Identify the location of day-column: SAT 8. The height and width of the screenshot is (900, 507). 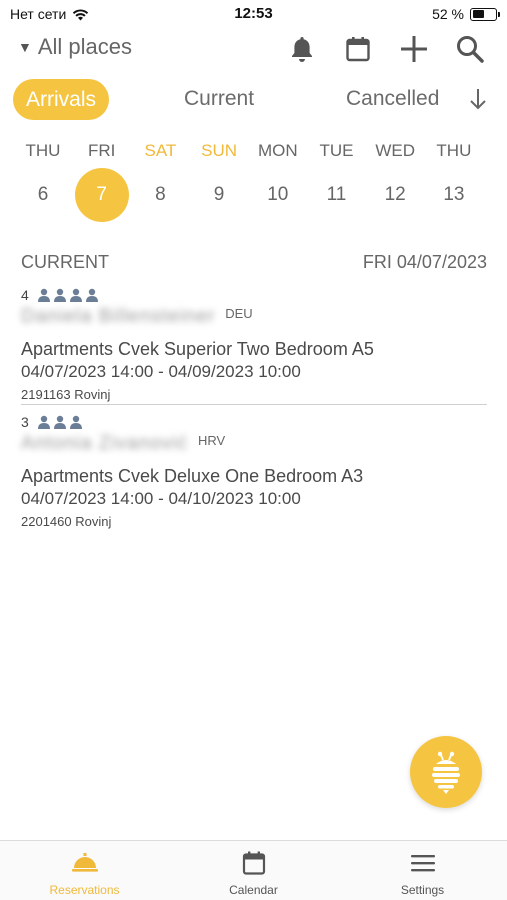
(160, 181).